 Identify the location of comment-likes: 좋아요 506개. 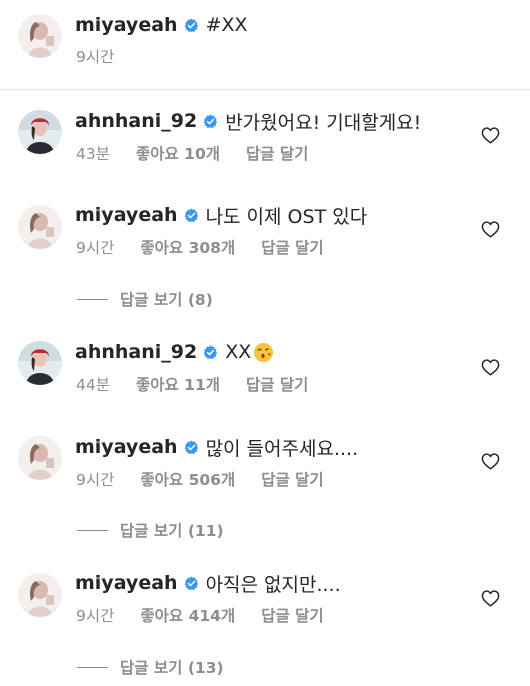
(187, 479).